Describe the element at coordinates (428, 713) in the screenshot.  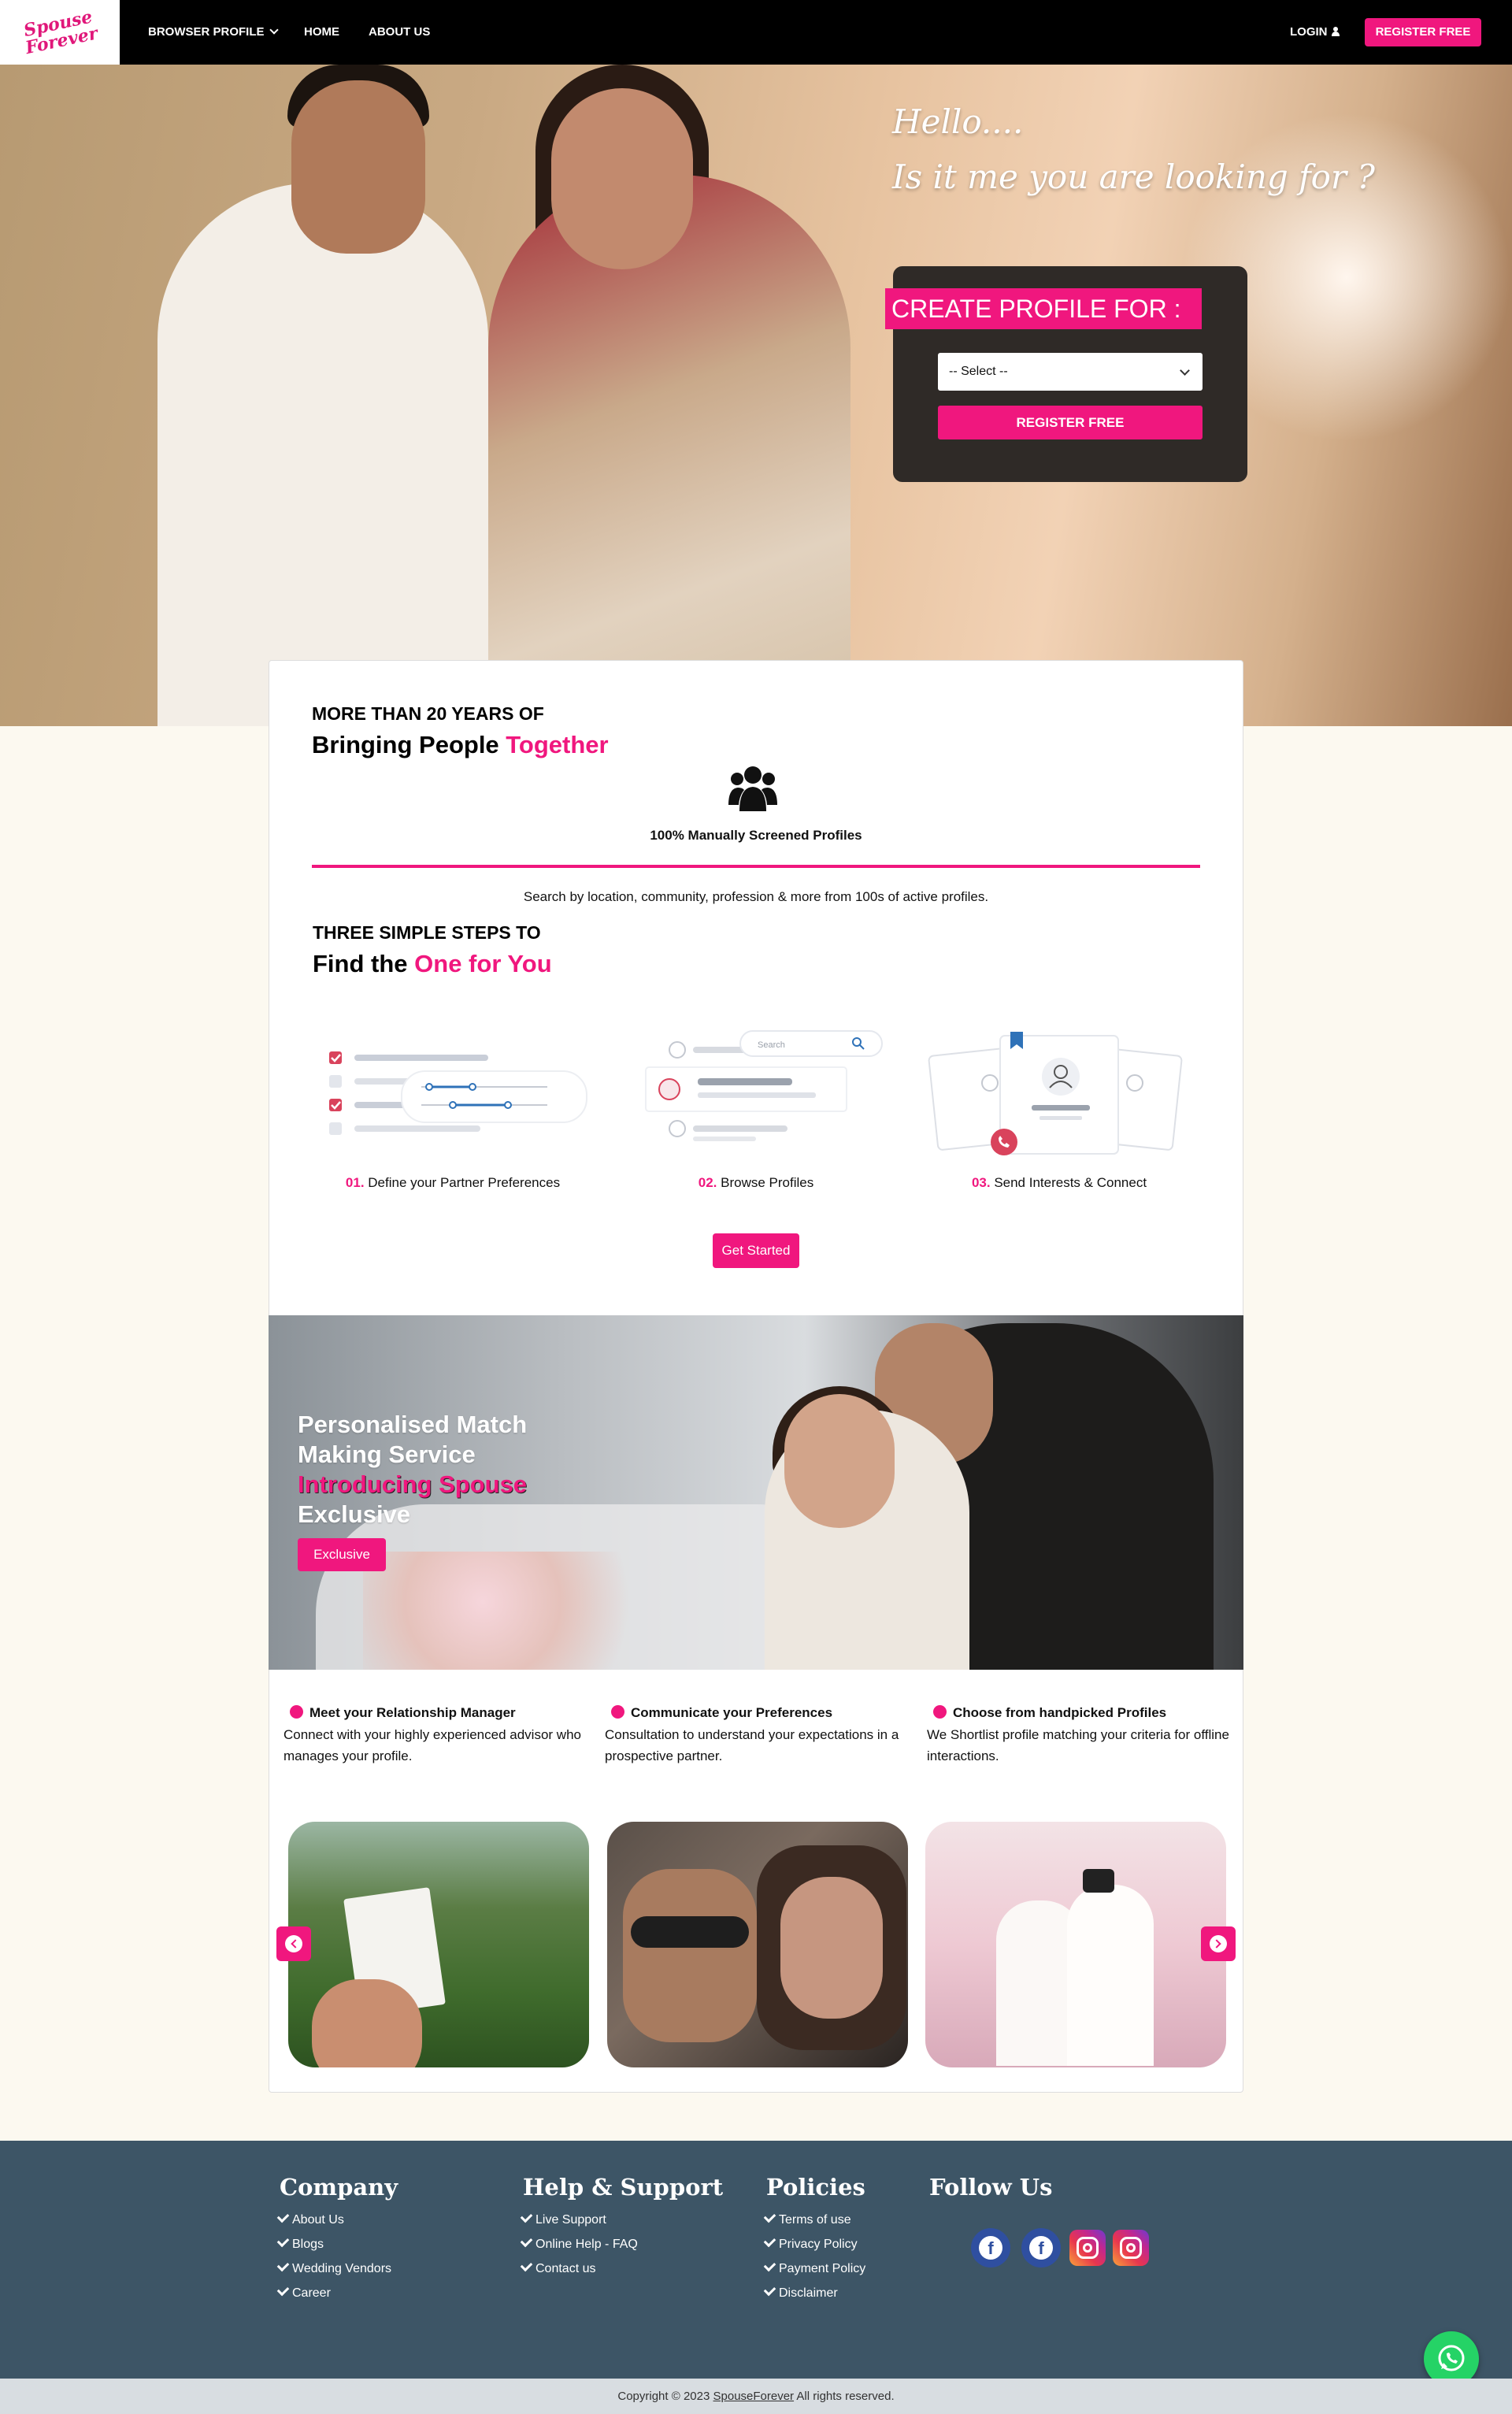
I see `years-kicker: MORE THAN 20 YEARS OF` at that location.